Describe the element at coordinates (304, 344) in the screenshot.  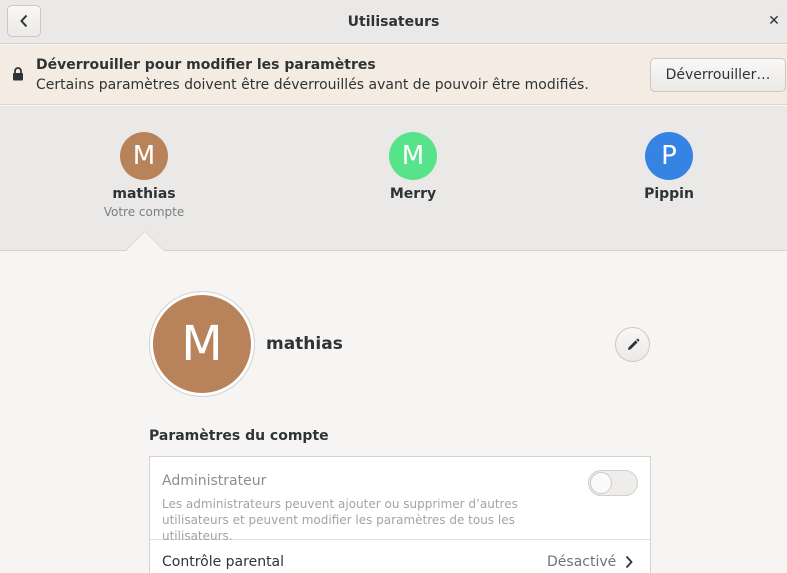
I see `user-full-name: mathias` at that location.